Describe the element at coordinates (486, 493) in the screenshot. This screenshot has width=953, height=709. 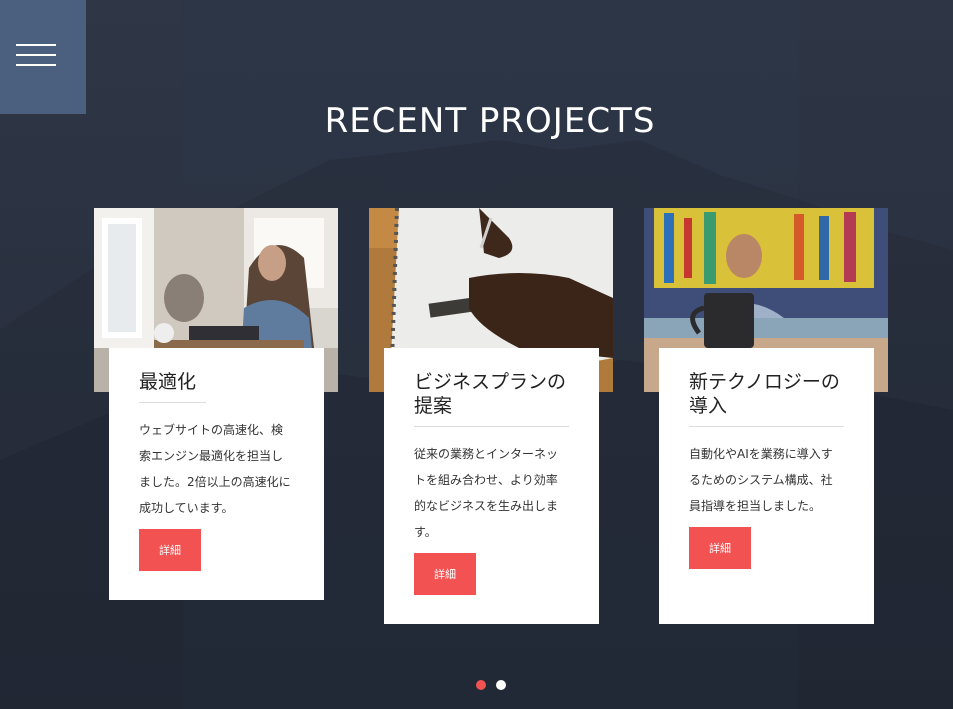
I see `project-description: 従来の業務とインターネットを組み合わせ、より効率的なビジネスを生み出します。` at that location.